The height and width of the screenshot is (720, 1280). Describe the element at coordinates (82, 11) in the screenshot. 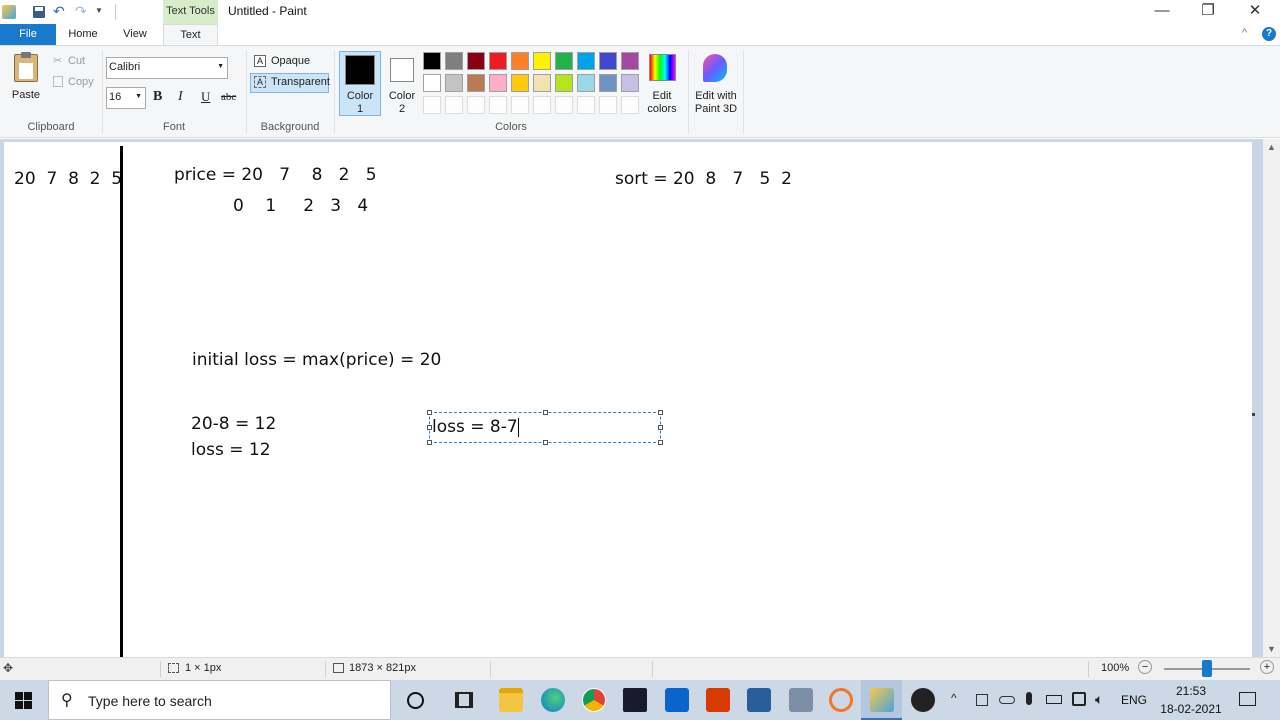

I see `redo-icon: ↷` at that location.